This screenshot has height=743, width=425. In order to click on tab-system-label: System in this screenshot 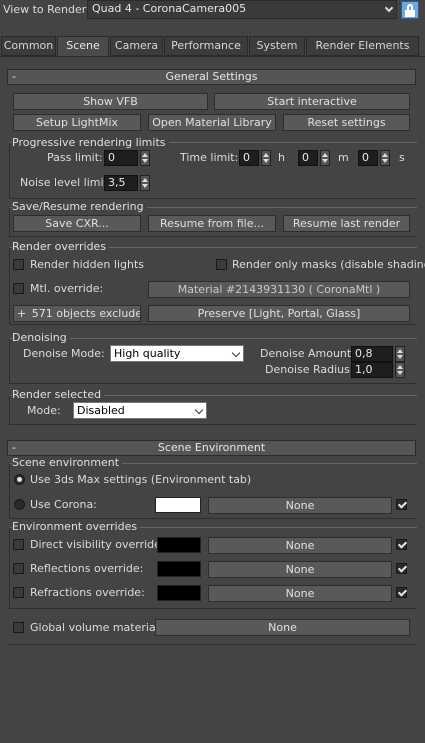, I will do `click(277, 45)`.